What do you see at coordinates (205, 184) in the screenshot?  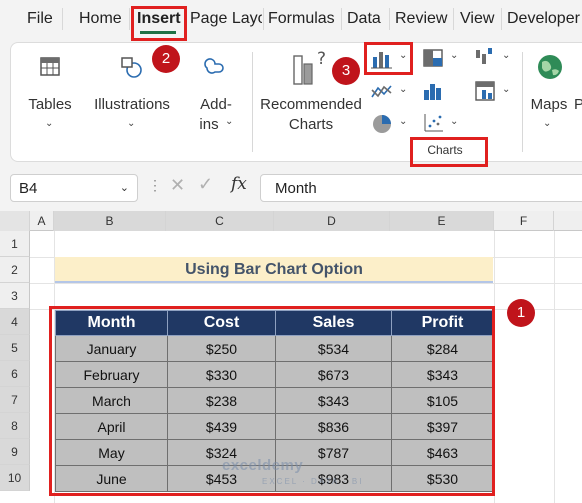 I see `enter-check-icon: ✓` at bounding box center [205, 184].